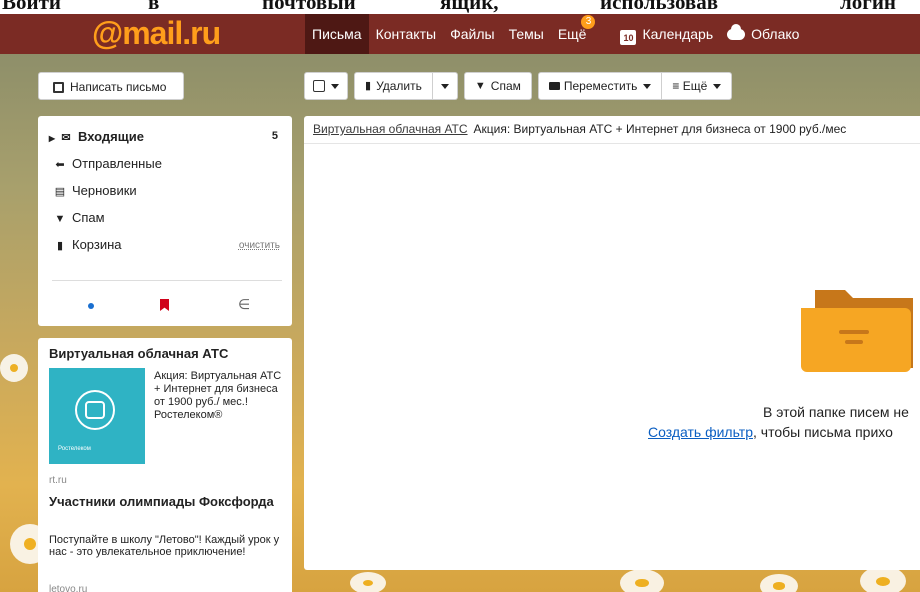 Image resolution: width=920 pixels, height=592 pixels. Describe the element at coordinates (60, 192) in the screenshot. I see `document-icon: ▤` at that location.